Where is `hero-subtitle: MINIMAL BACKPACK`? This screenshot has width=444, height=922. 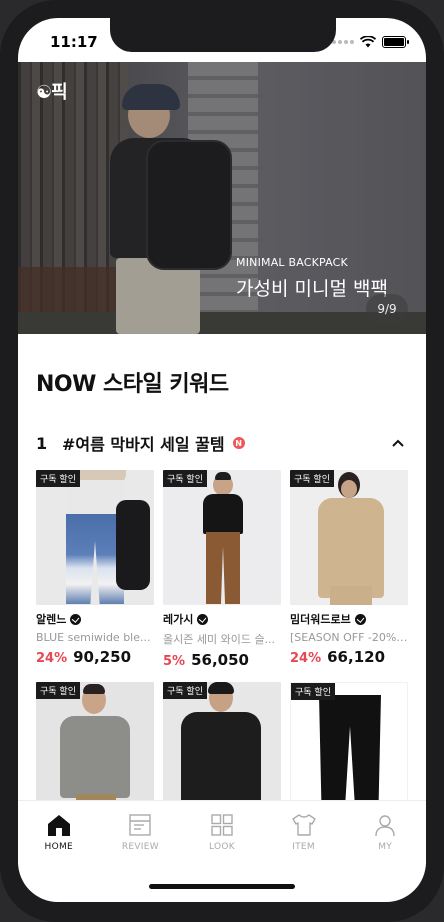
hero-subtitle: MINIMAL BACKPACK is located at coordinates (292, 262).